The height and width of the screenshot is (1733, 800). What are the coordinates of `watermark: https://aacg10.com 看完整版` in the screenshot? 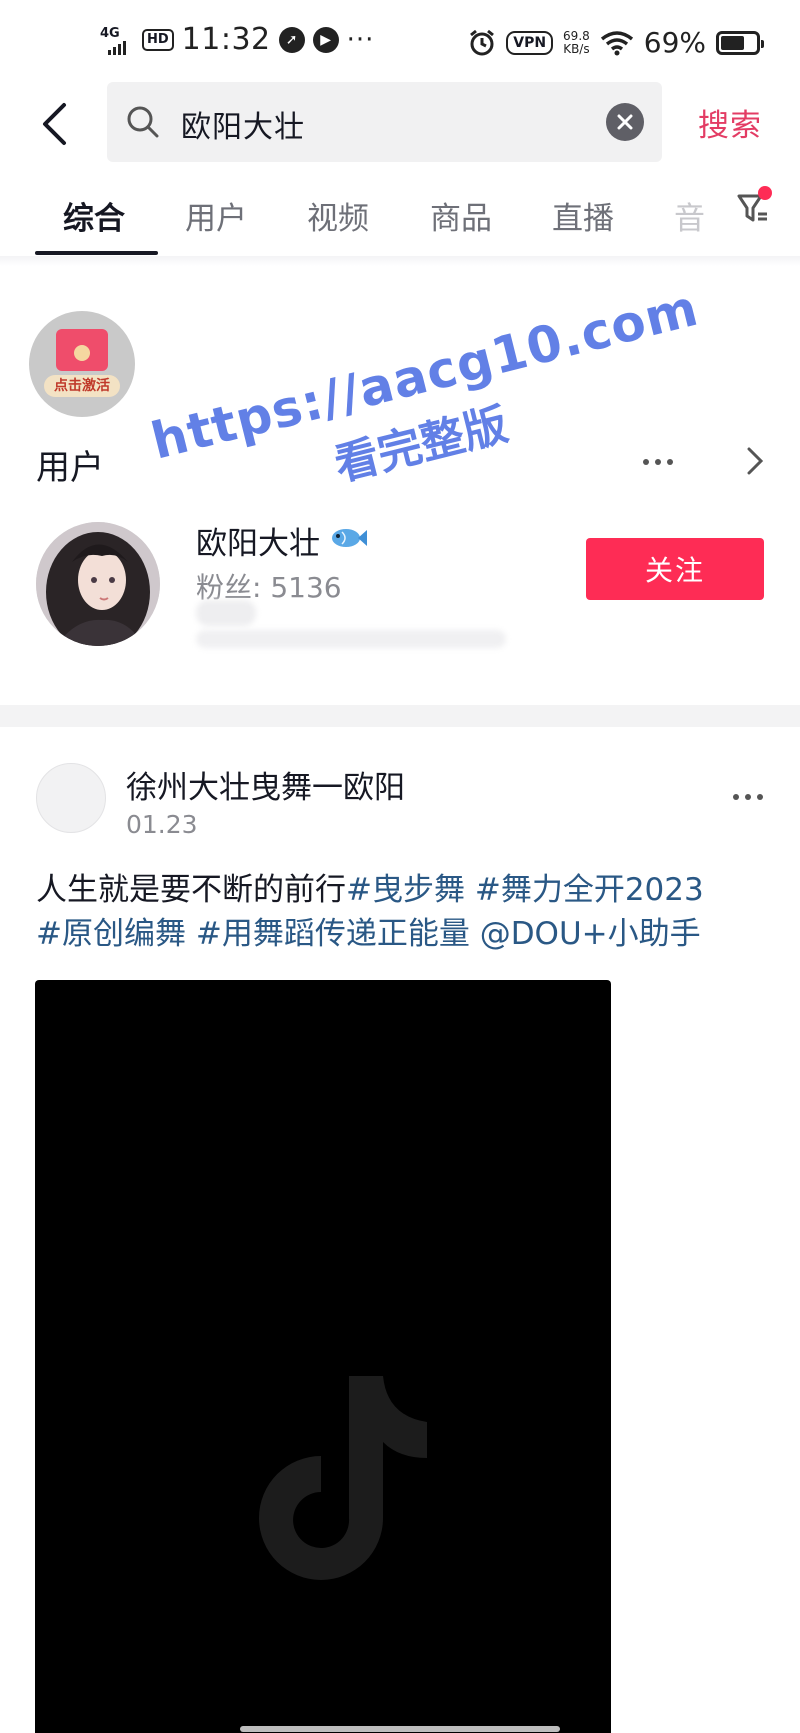 It's located at (419, 400).